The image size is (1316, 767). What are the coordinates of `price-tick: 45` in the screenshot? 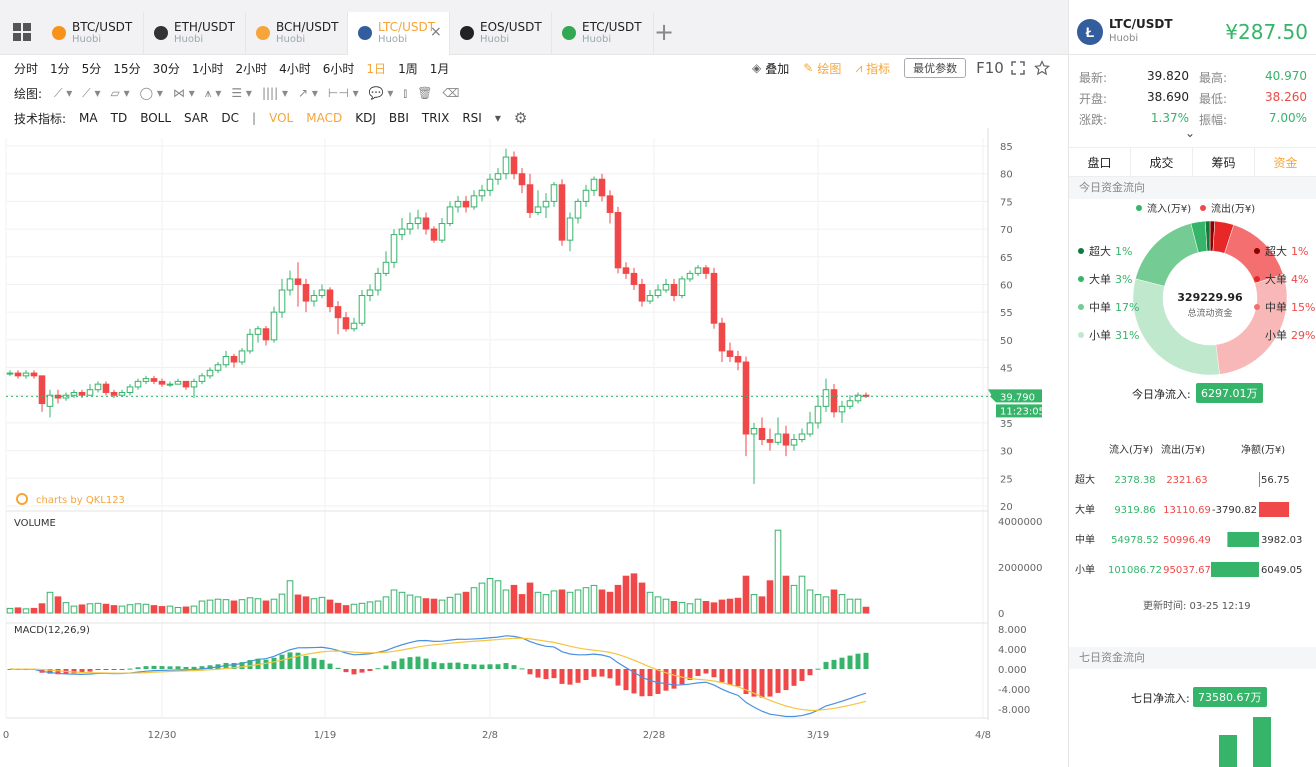 It's located at (1006, 369).